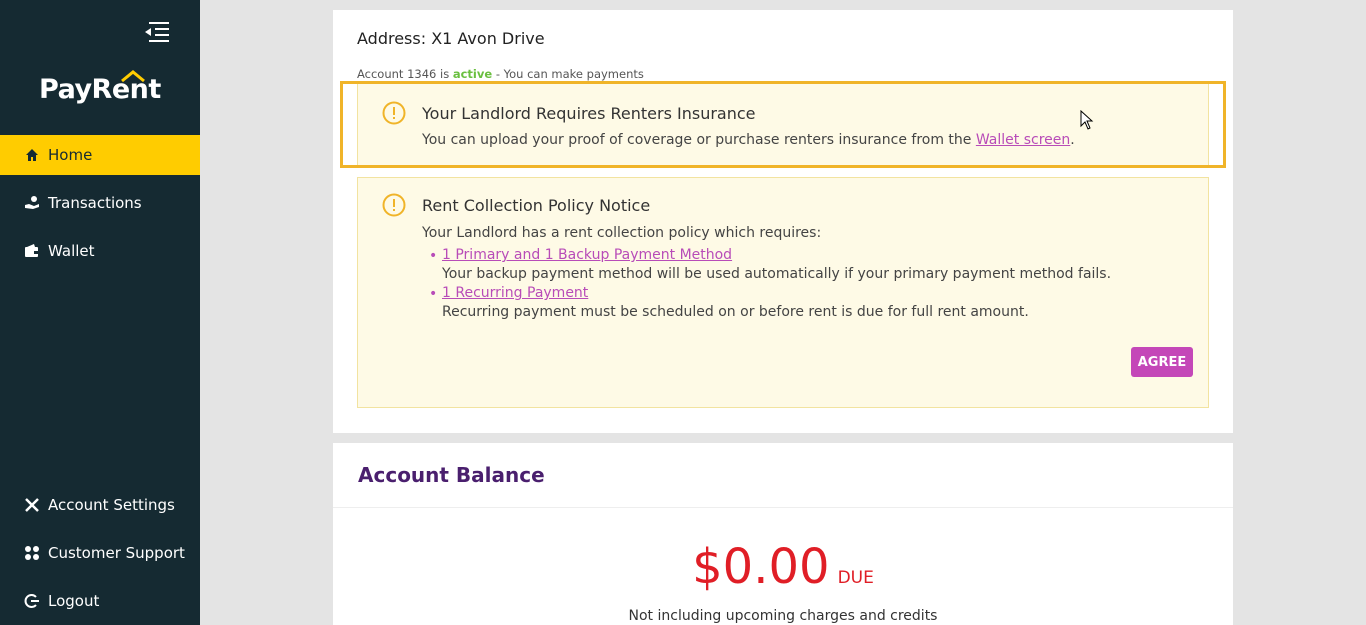  Describe the element at coordinates (587, 255) in the screenshot. I see `payment-method-requirement-link: 1 Primary and 1 Backup Payment Method` at that location.